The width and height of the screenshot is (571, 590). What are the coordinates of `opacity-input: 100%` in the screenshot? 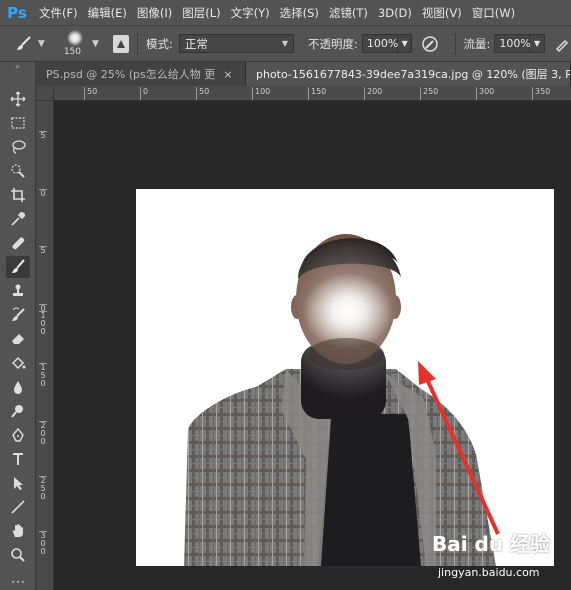 It's located at (380, 43).